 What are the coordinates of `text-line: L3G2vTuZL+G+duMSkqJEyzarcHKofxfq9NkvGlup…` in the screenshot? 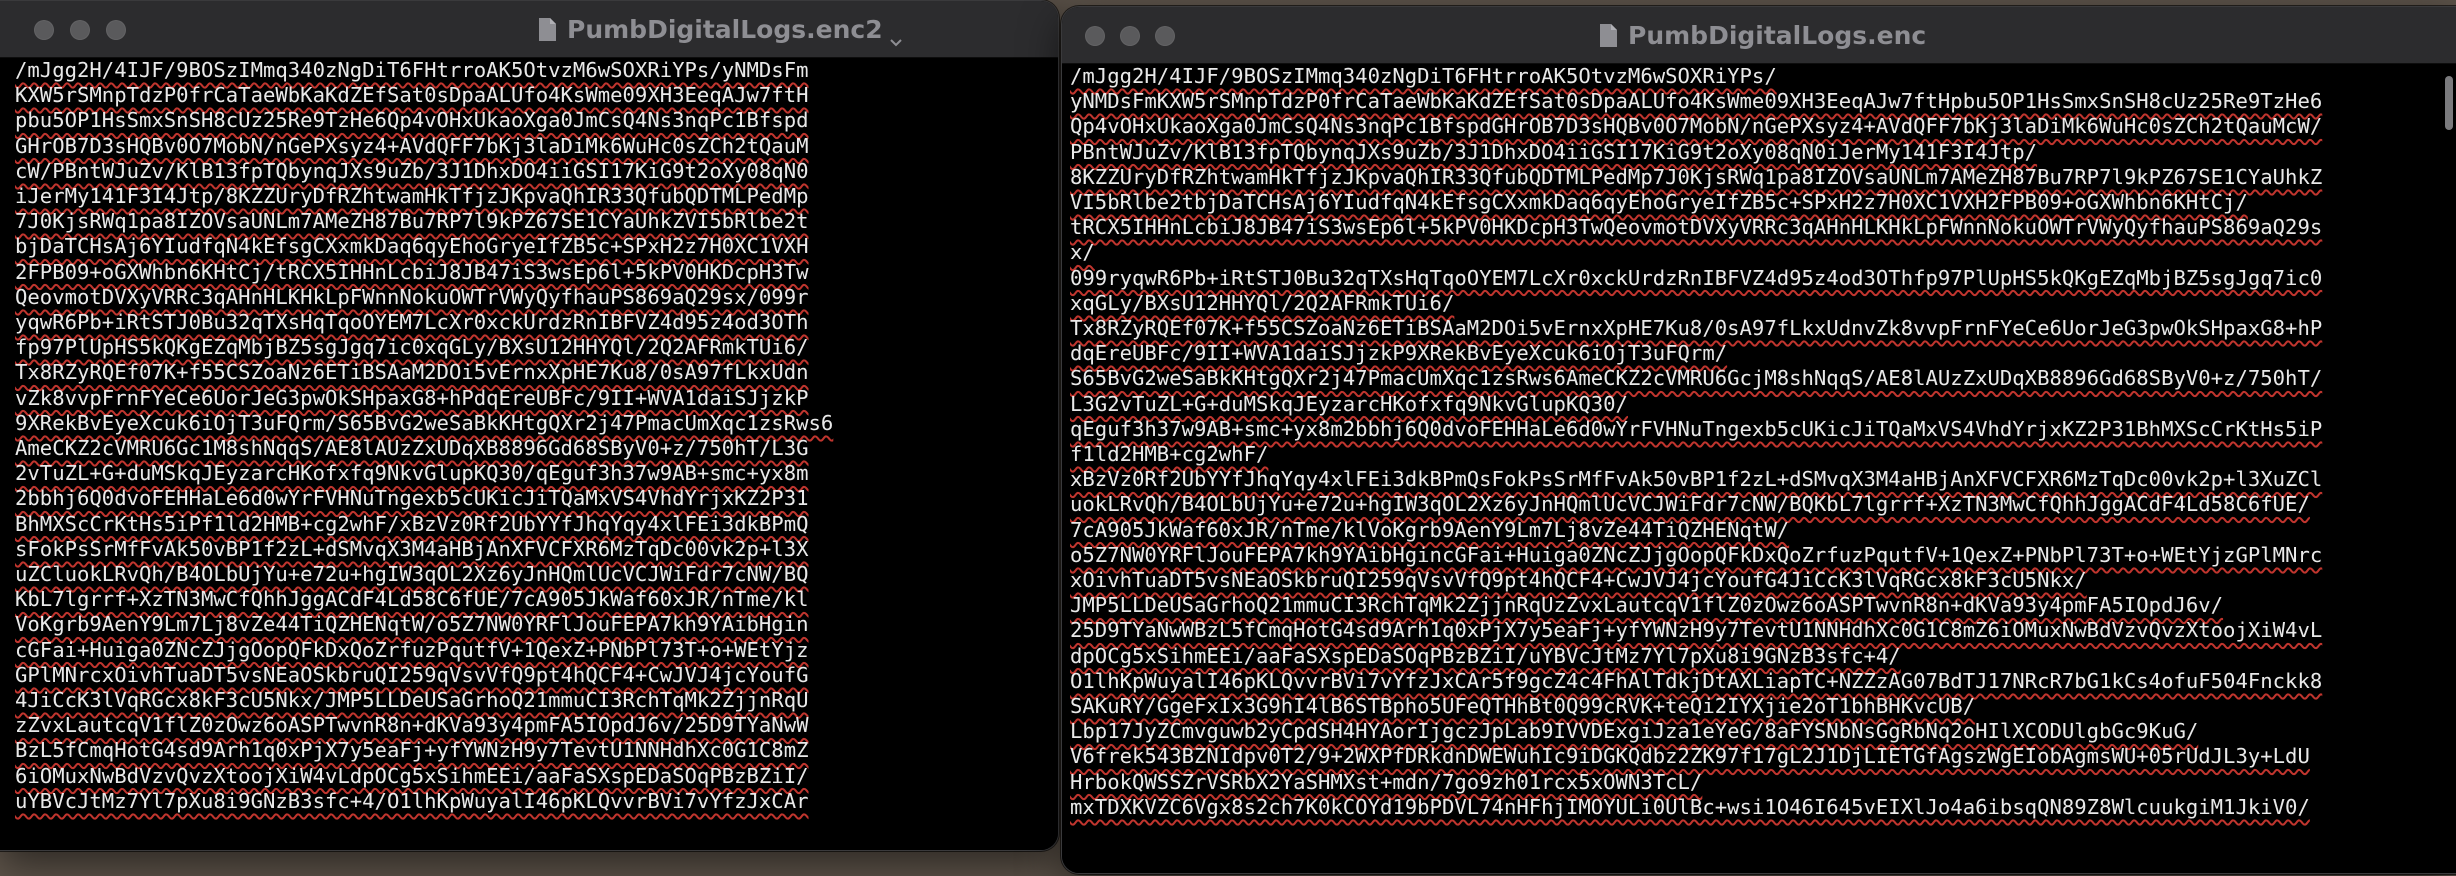 It's located at (1349, 404).